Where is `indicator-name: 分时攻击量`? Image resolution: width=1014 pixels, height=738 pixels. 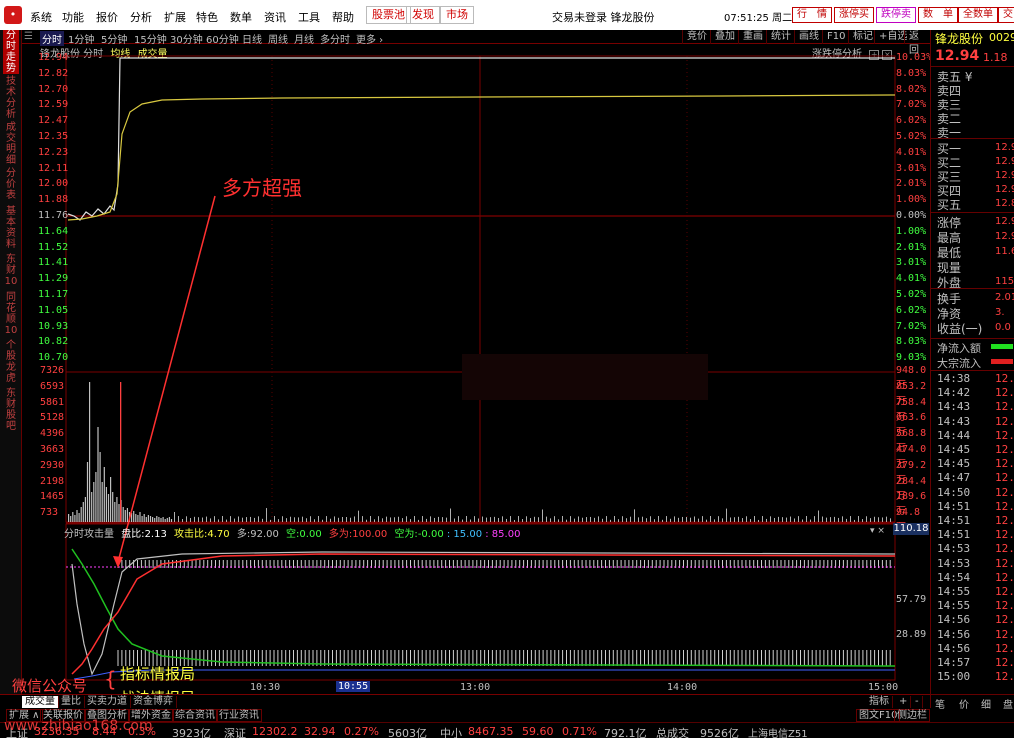
indicator-name: 分时攻击量 is located at coordinates (89, 534).